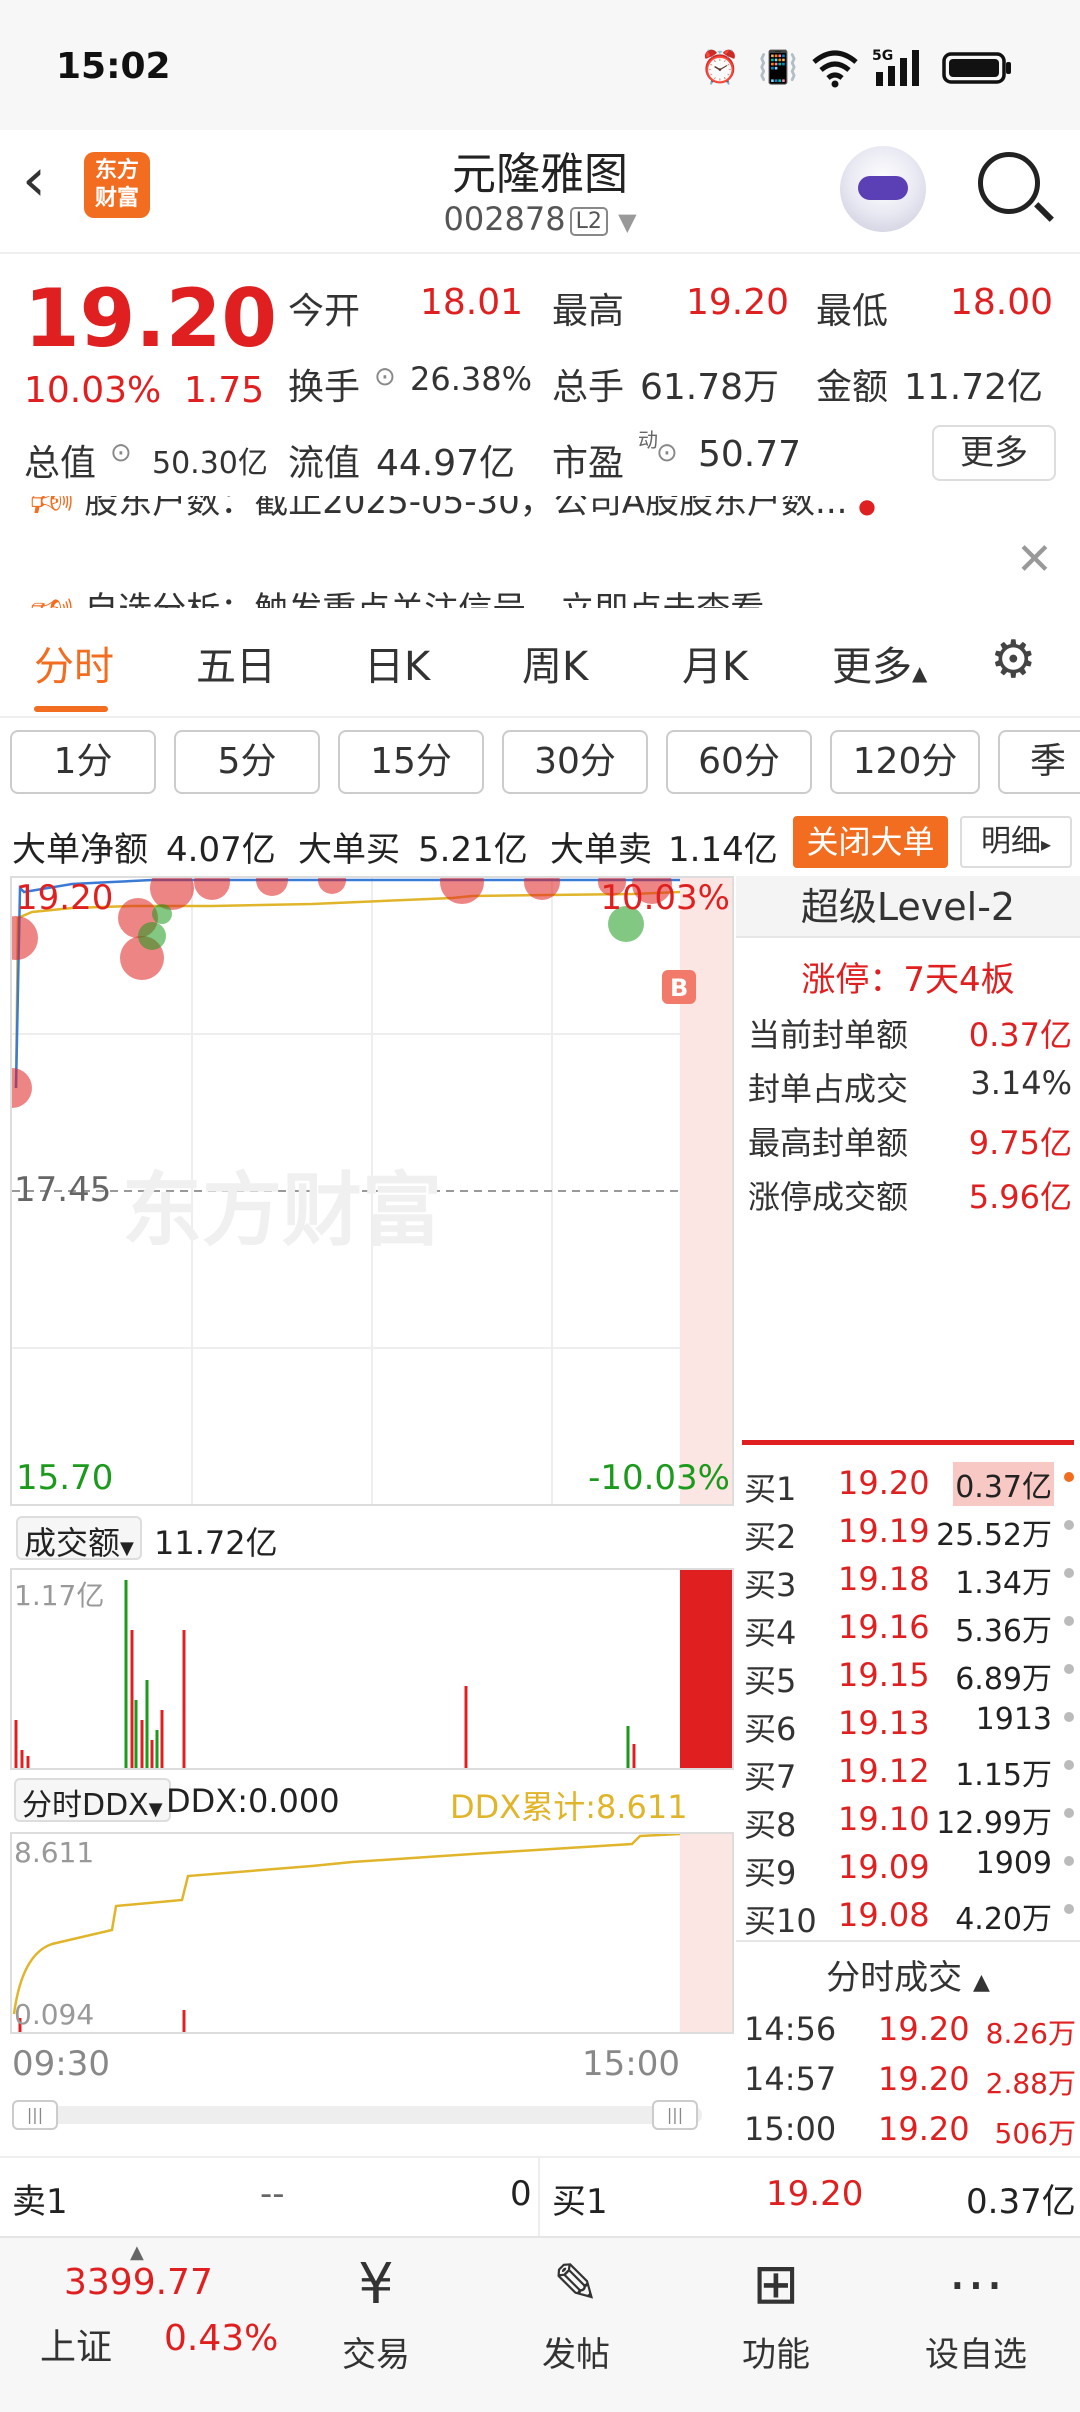 This screenshot has width=1080, height=2412. I want to click on l2-row-label: 最高封单额, so click(828, 1143).